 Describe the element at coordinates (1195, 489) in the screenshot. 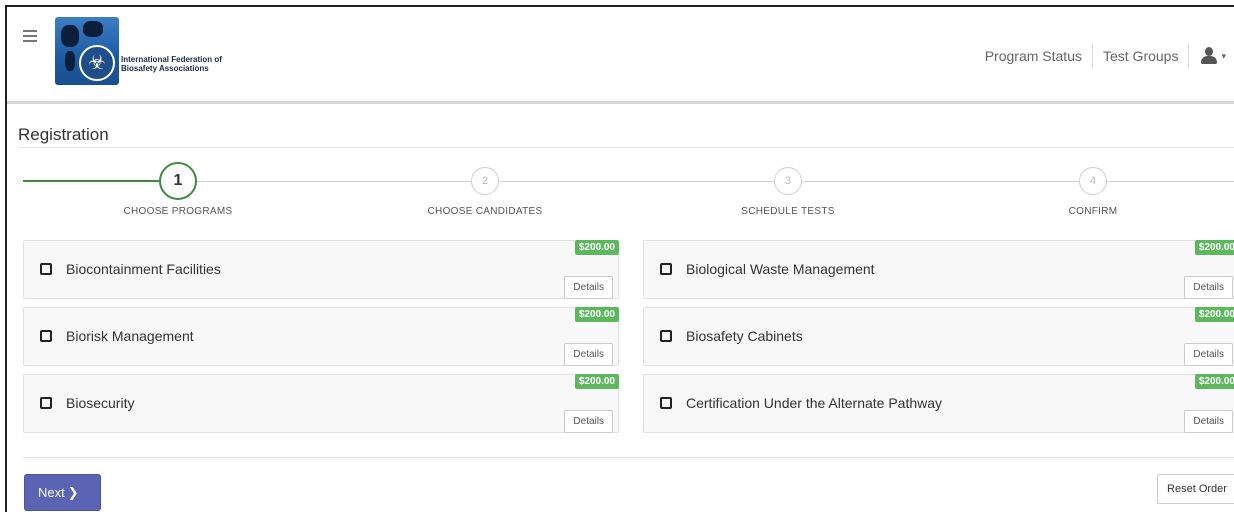

I see `reset-order-button: Reset Order` at that location.